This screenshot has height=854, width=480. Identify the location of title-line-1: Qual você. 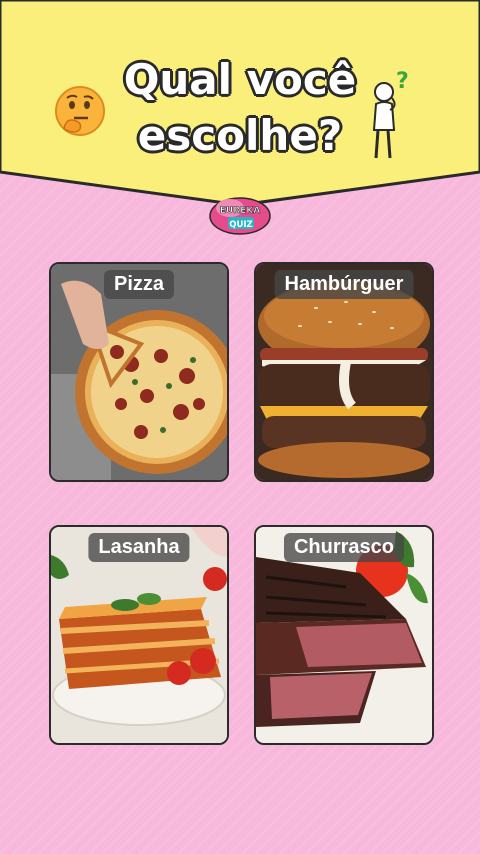
(240, 79).